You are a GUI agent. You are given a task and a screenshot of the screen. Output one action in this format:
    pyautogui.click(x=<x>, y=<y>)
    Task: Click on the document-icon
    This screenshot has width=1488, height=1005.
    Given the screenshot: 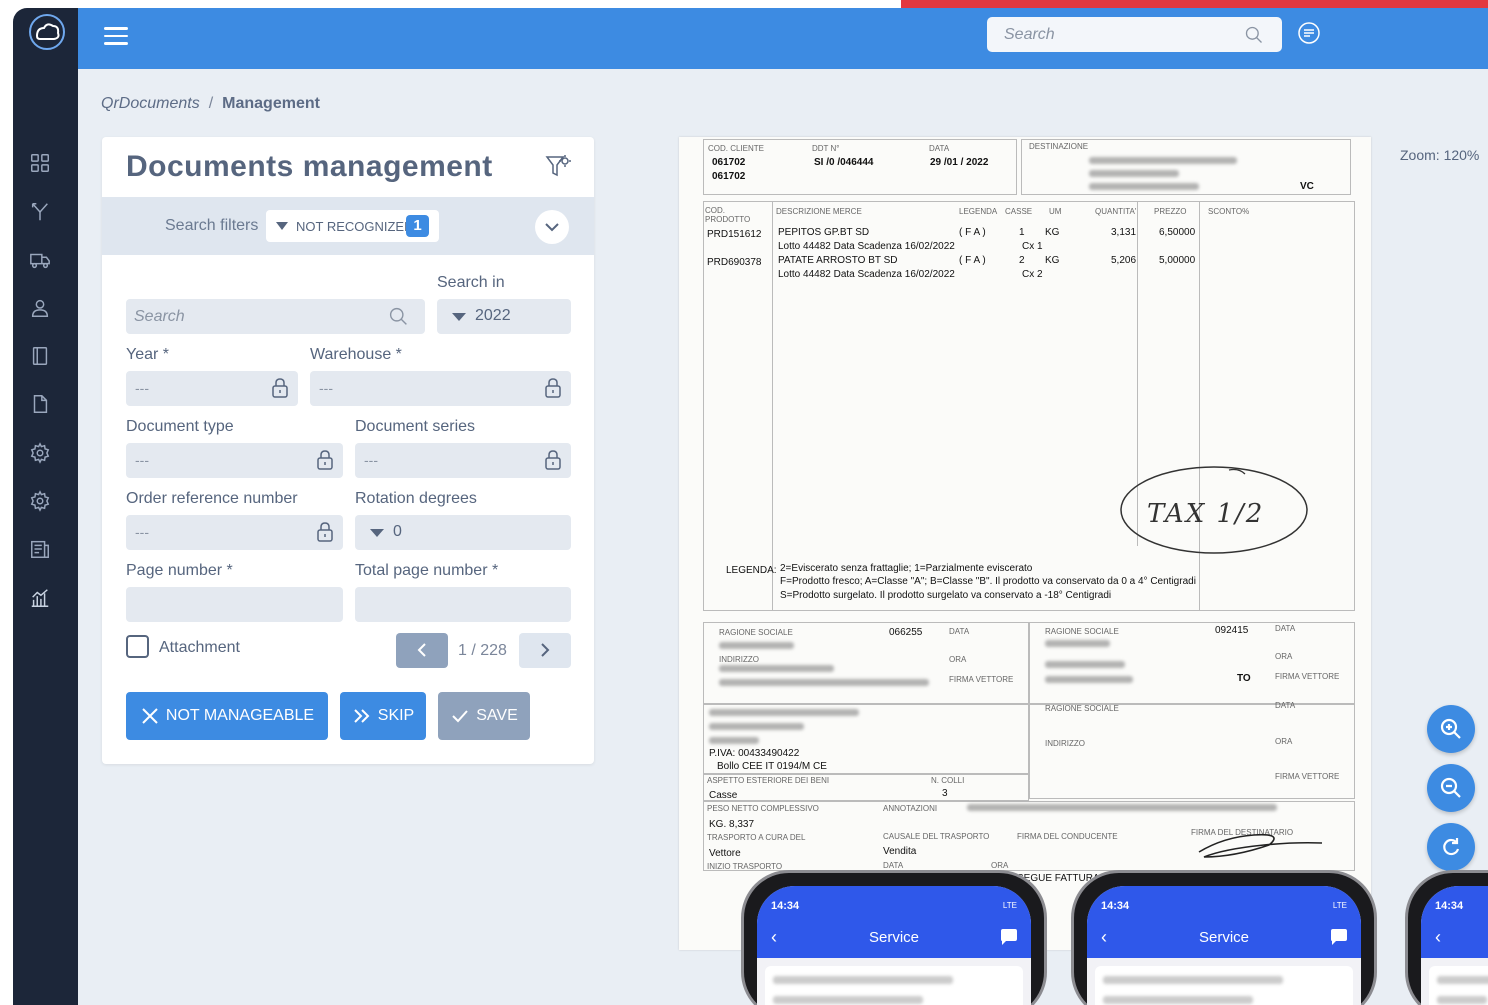 What is the action you would take?
    pyautogui.click(x=40, y=404)
    